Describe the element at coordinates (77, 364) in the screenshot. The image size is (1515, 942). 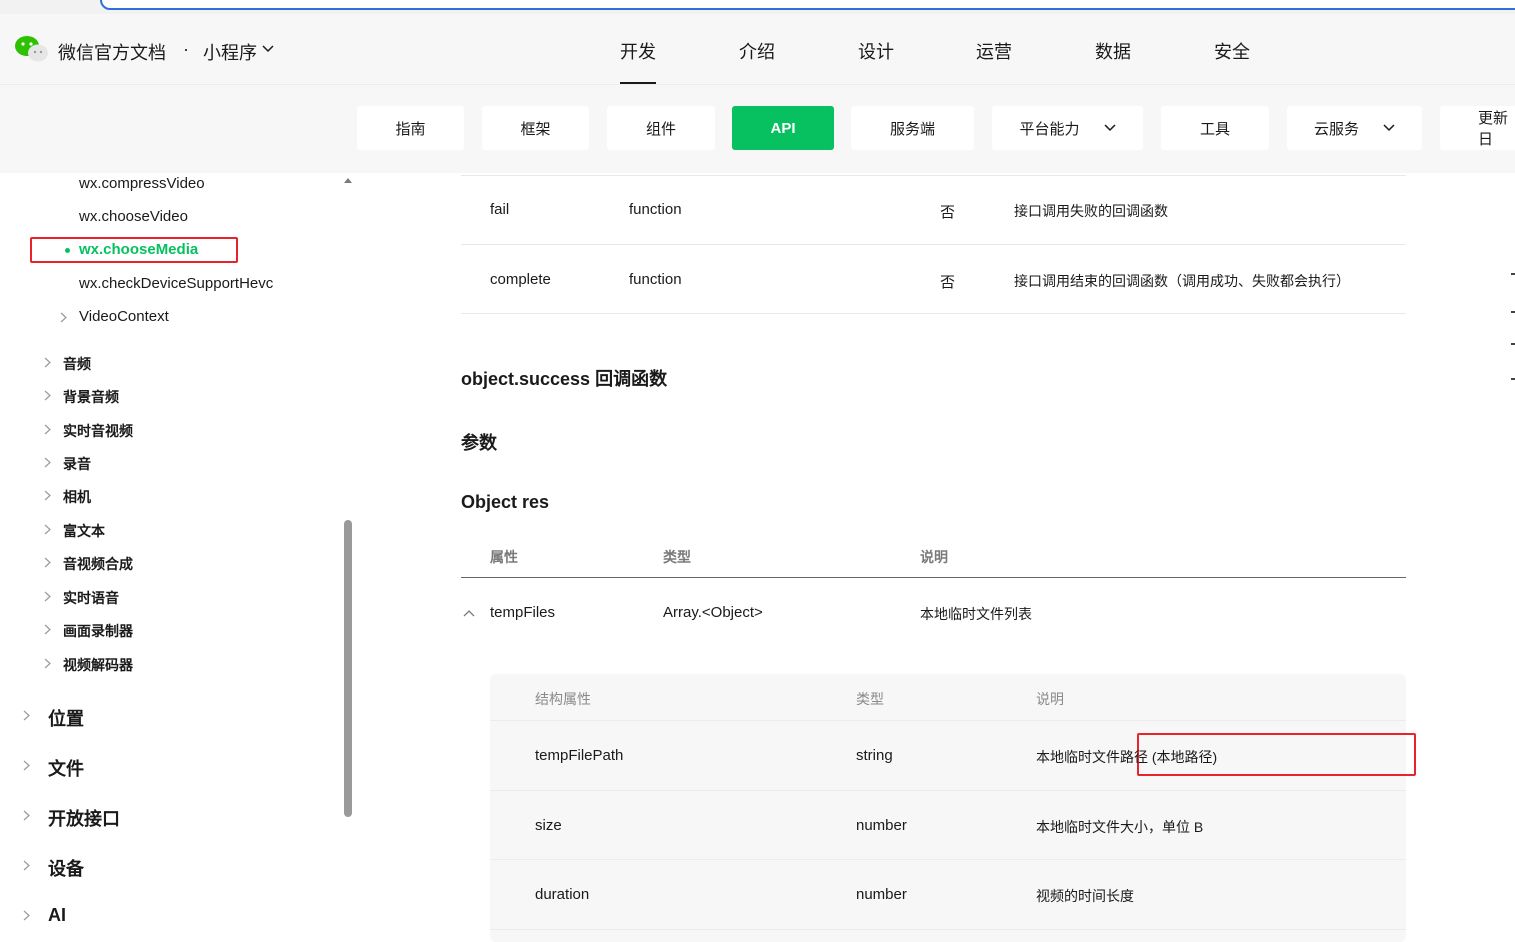
I see `sidebar-group-audio: 音频` at that location.